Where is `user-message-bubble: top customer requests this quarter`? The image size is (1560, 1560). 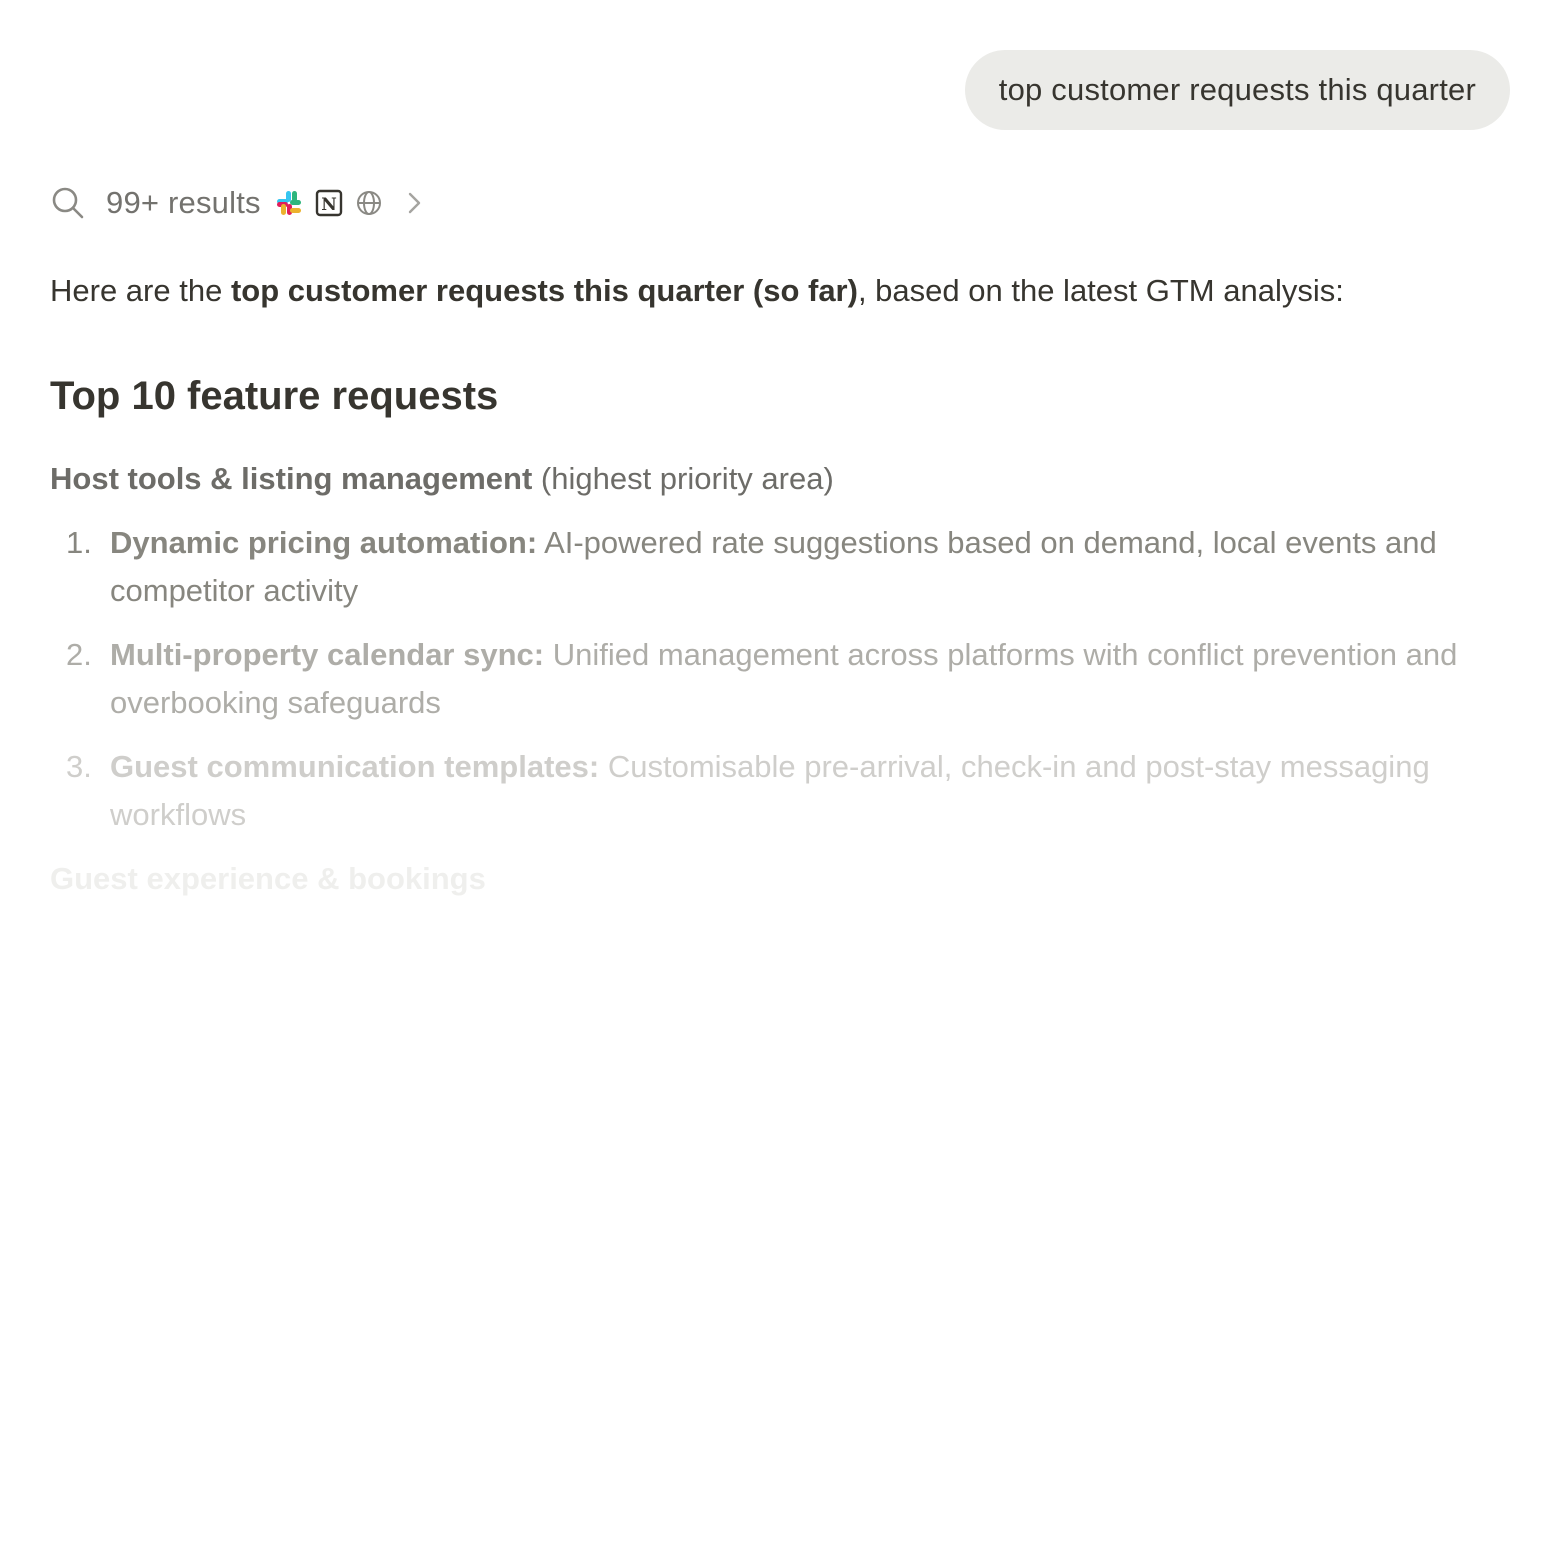 user-message-bubble: top customer requests this quarter is located at coordinates (1237, 90).